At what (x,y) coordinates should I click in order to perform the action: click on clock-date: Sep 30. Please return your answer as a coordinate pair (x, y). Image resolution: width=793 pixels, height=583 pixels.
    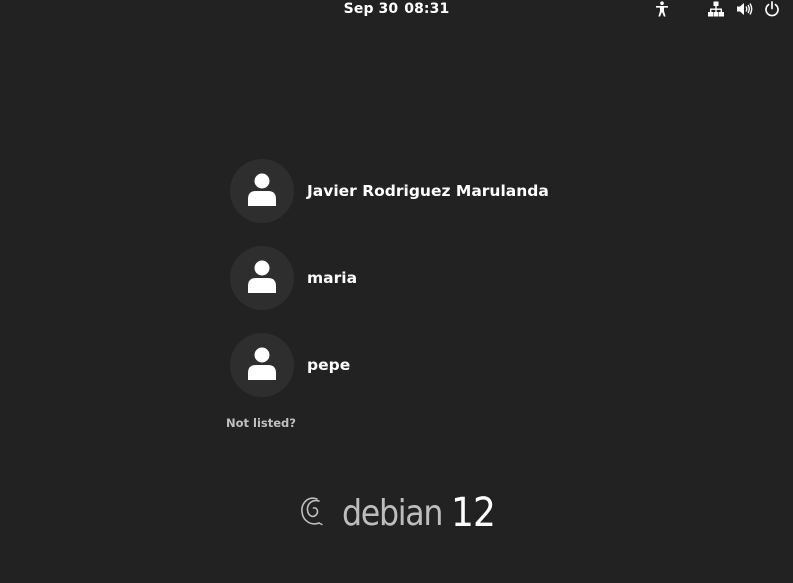
    Looking at the image, I should click on (371, 9).